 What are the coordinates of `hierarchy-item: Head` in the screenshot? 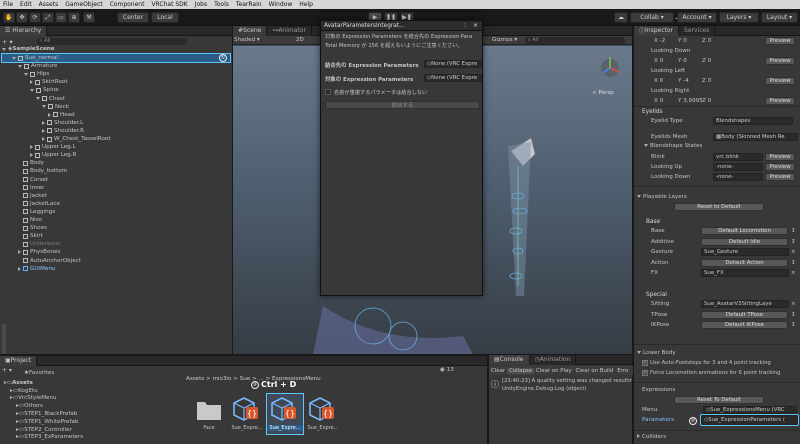 It's located at (116, 115).